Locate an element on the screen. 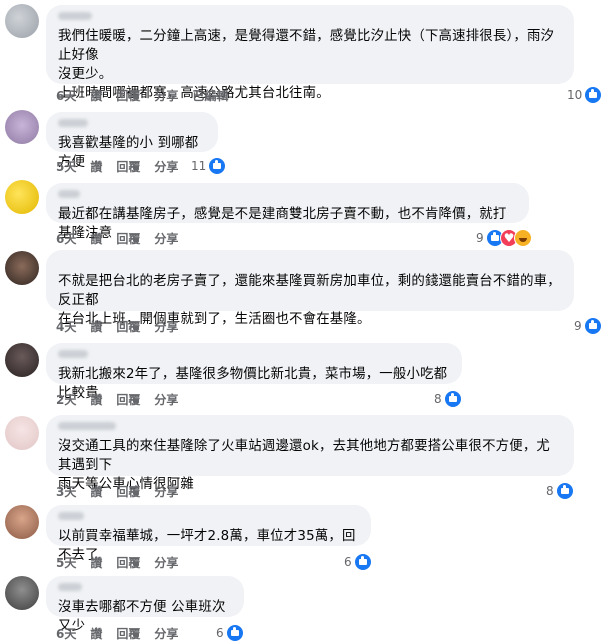 This screenshot has height=644, width=609. comment-time: 2天 is located at coordinates (66, 399).